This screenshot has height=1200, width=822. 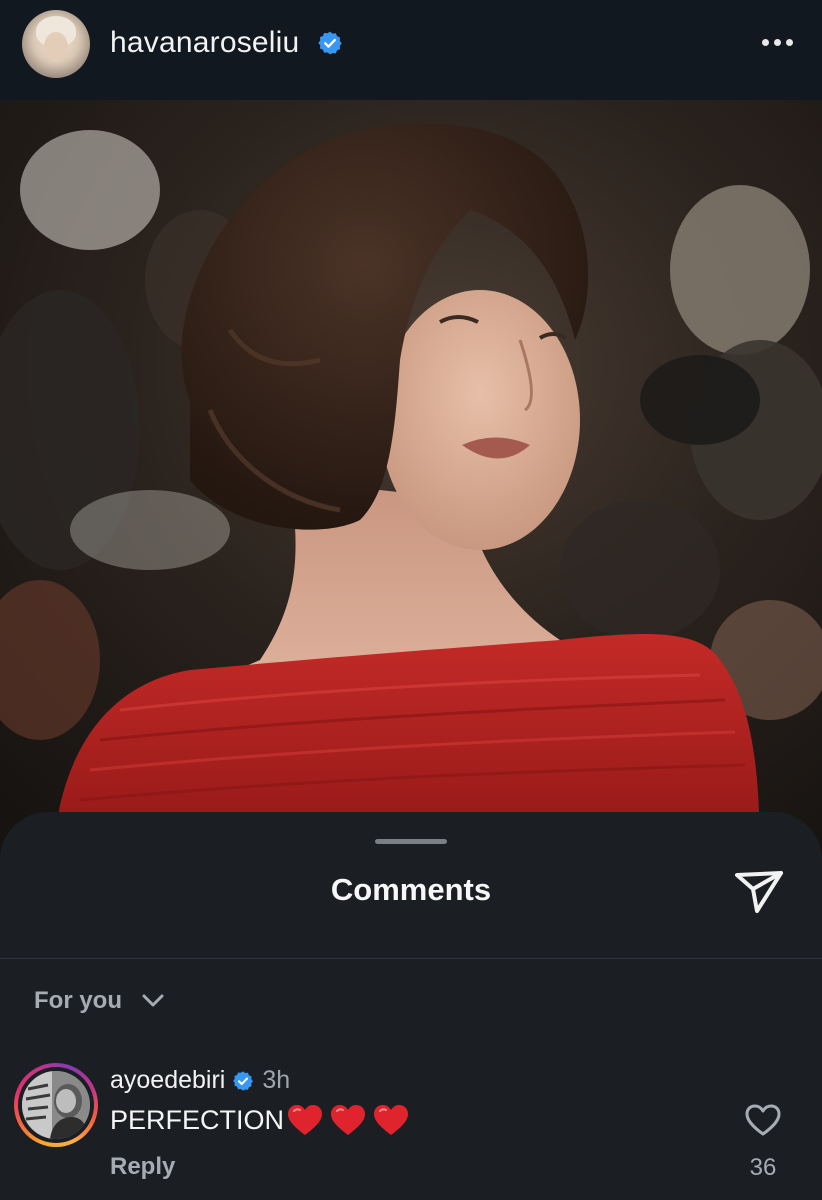 I want to click on comment-body: PERFECTION, so click(x=197, y=1120).